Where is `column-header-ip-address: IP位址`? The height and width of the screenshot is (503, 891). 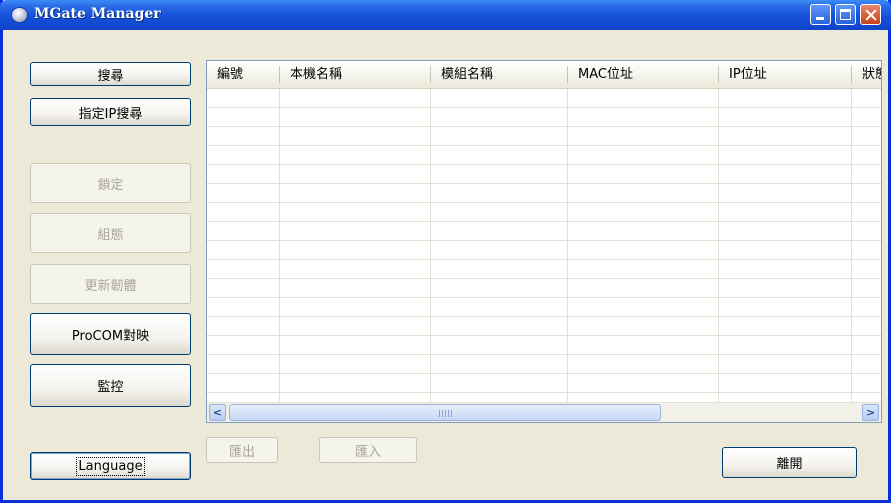
column-header-ip-address: IP位址 is located at coordinates (785, 74).